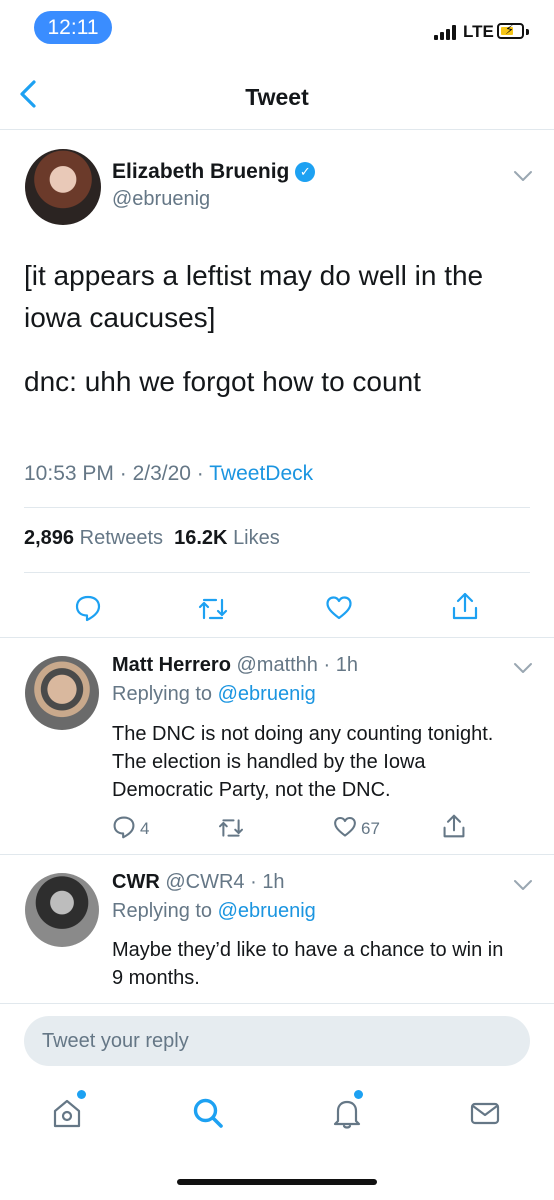 This screenshot has height=1200, width=554. Describe the element at coordinates (73, 27) in the screenshot. I see `status-time: 12:11` at that location.